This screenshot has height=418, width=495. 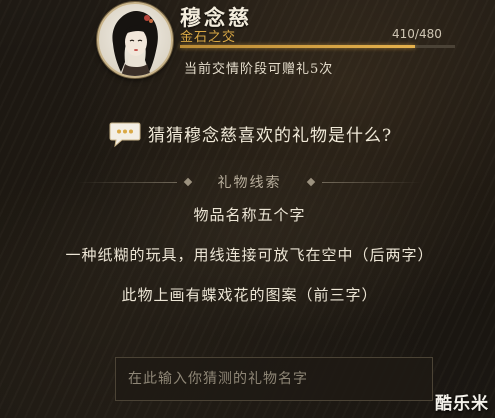 I want to click on divider-left, so click(x=127, y=182).